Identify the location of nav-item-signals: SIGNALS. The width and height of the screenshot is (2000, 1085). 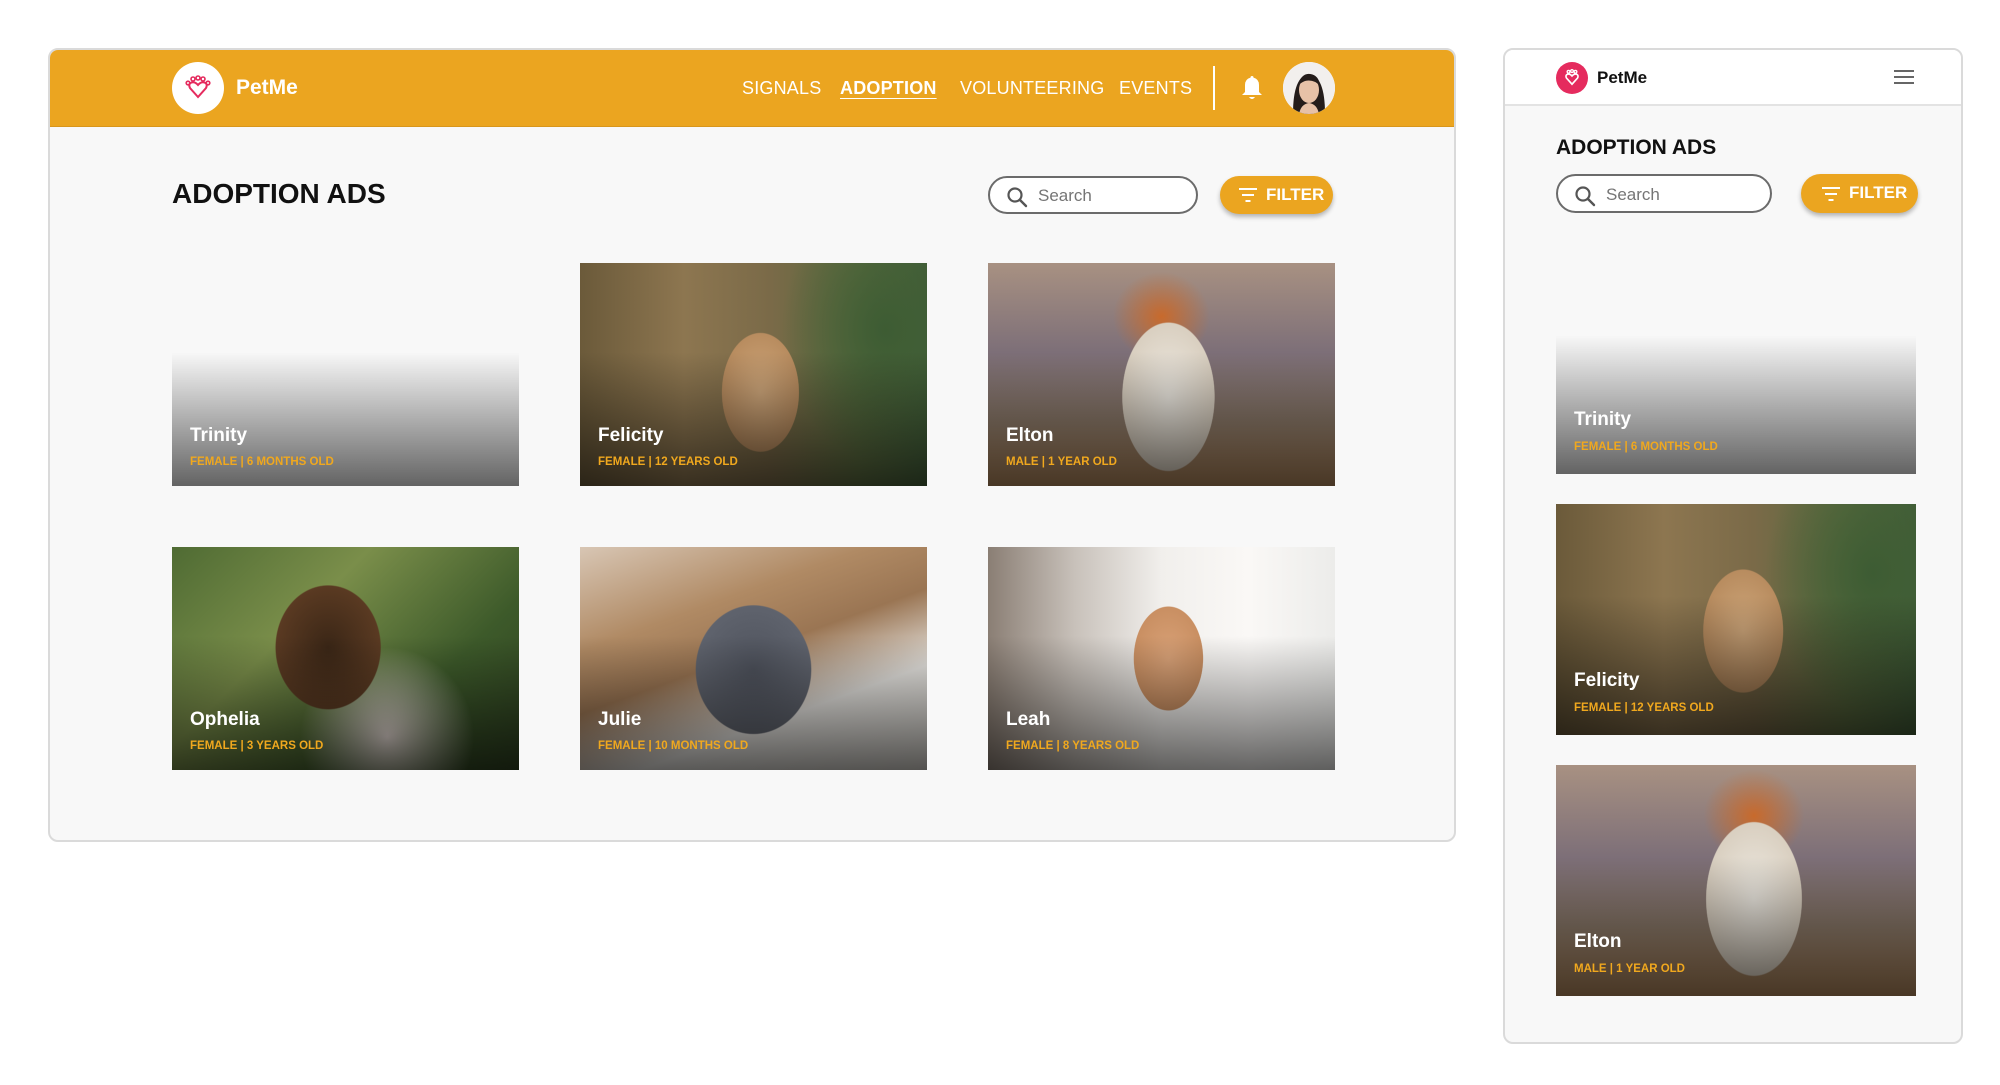
(781, 88).